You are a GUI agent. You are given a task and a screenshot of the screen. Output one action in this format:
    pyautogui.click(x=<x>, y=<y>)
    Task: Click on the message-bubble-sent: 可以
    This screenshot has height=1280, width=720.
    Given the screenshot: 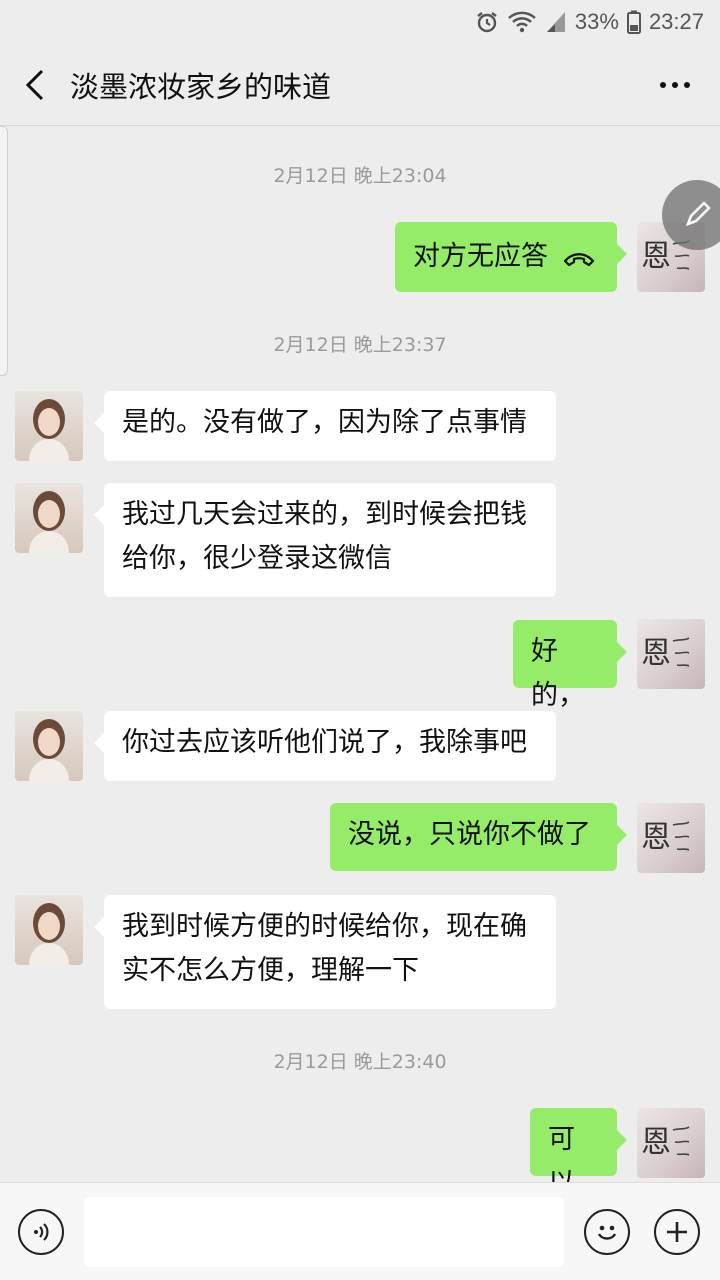 What is the action you would take?
    pyautogui.click(x=578, y=1153)
    